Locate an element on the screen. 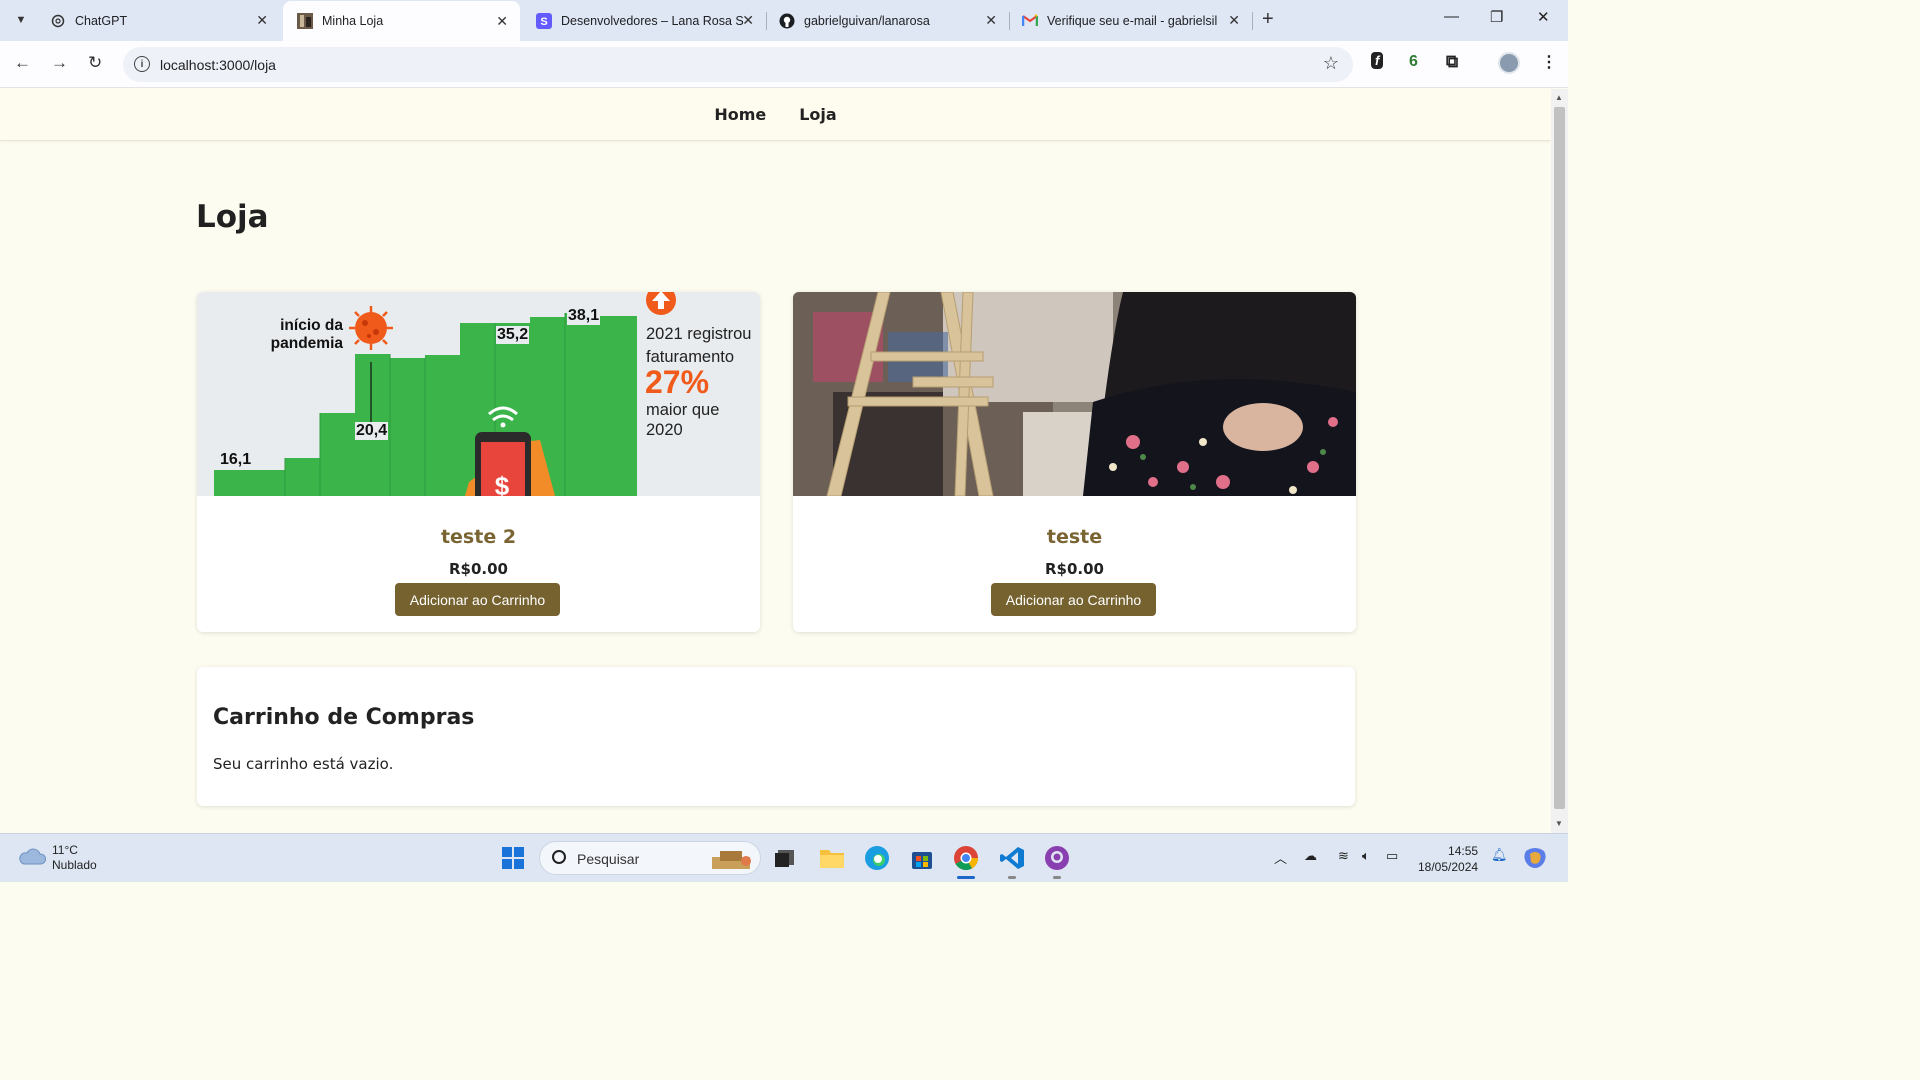 The width and height of the screenshot is (1920, 1080). reload-icon: ↻ is located at coordinates (95, 63).